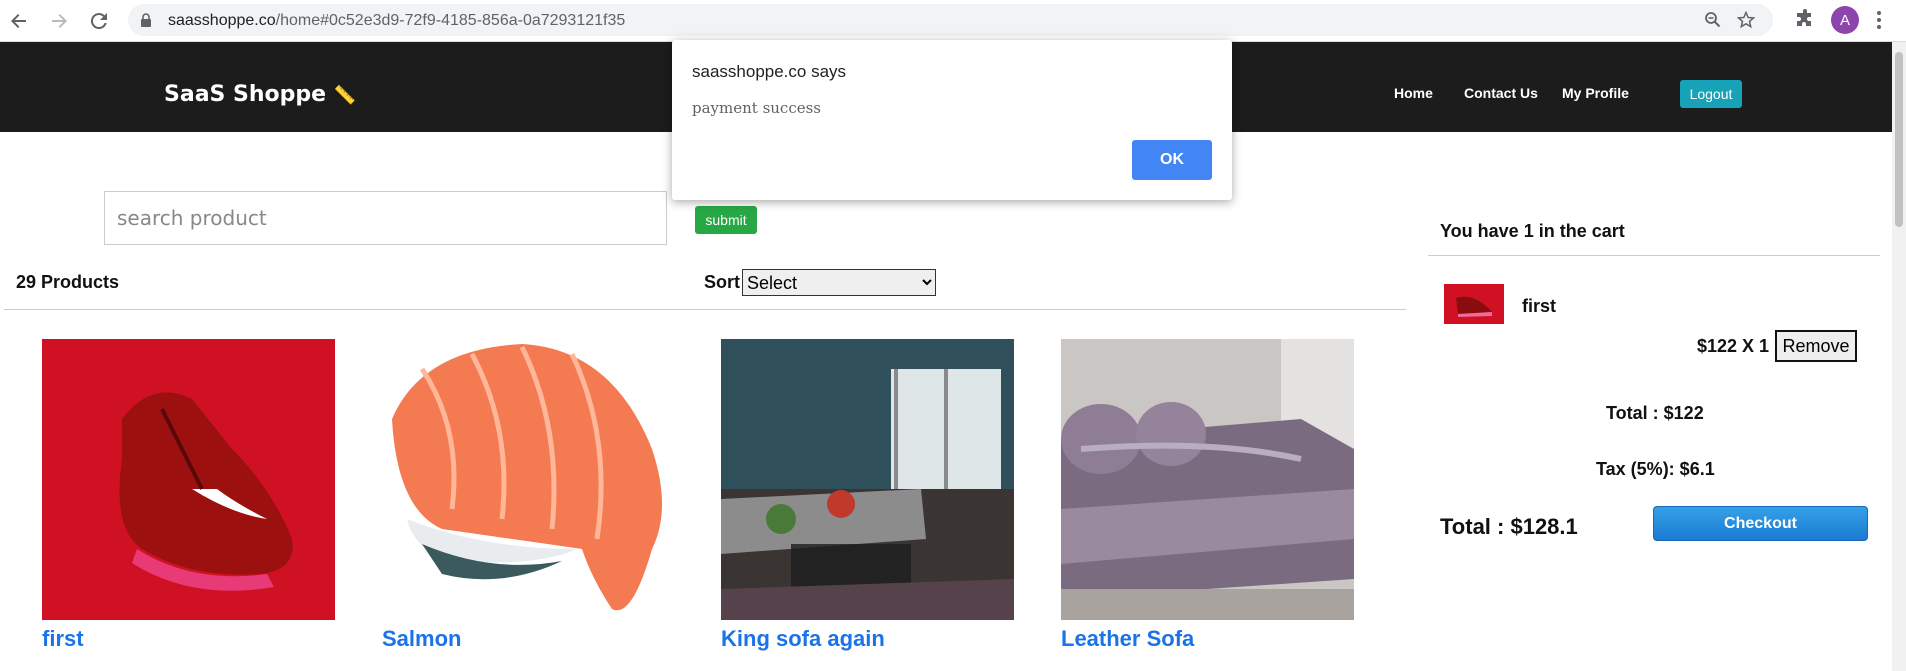 Image resolution: width=1906 pixels, height=671 pixels. Describe the element at coordinates (1816, 346) in the screenshot. I see `remove-button: Remove` at that location.